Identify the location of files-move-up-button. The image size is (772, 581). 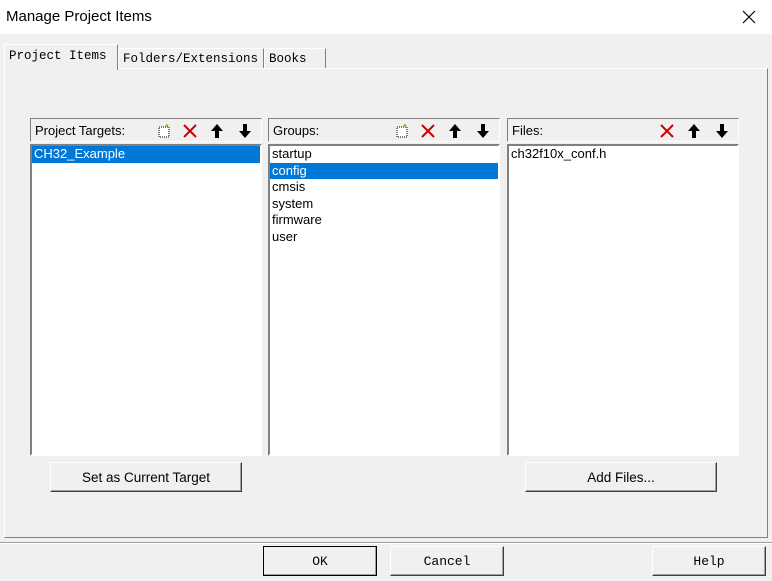
(693, 130).